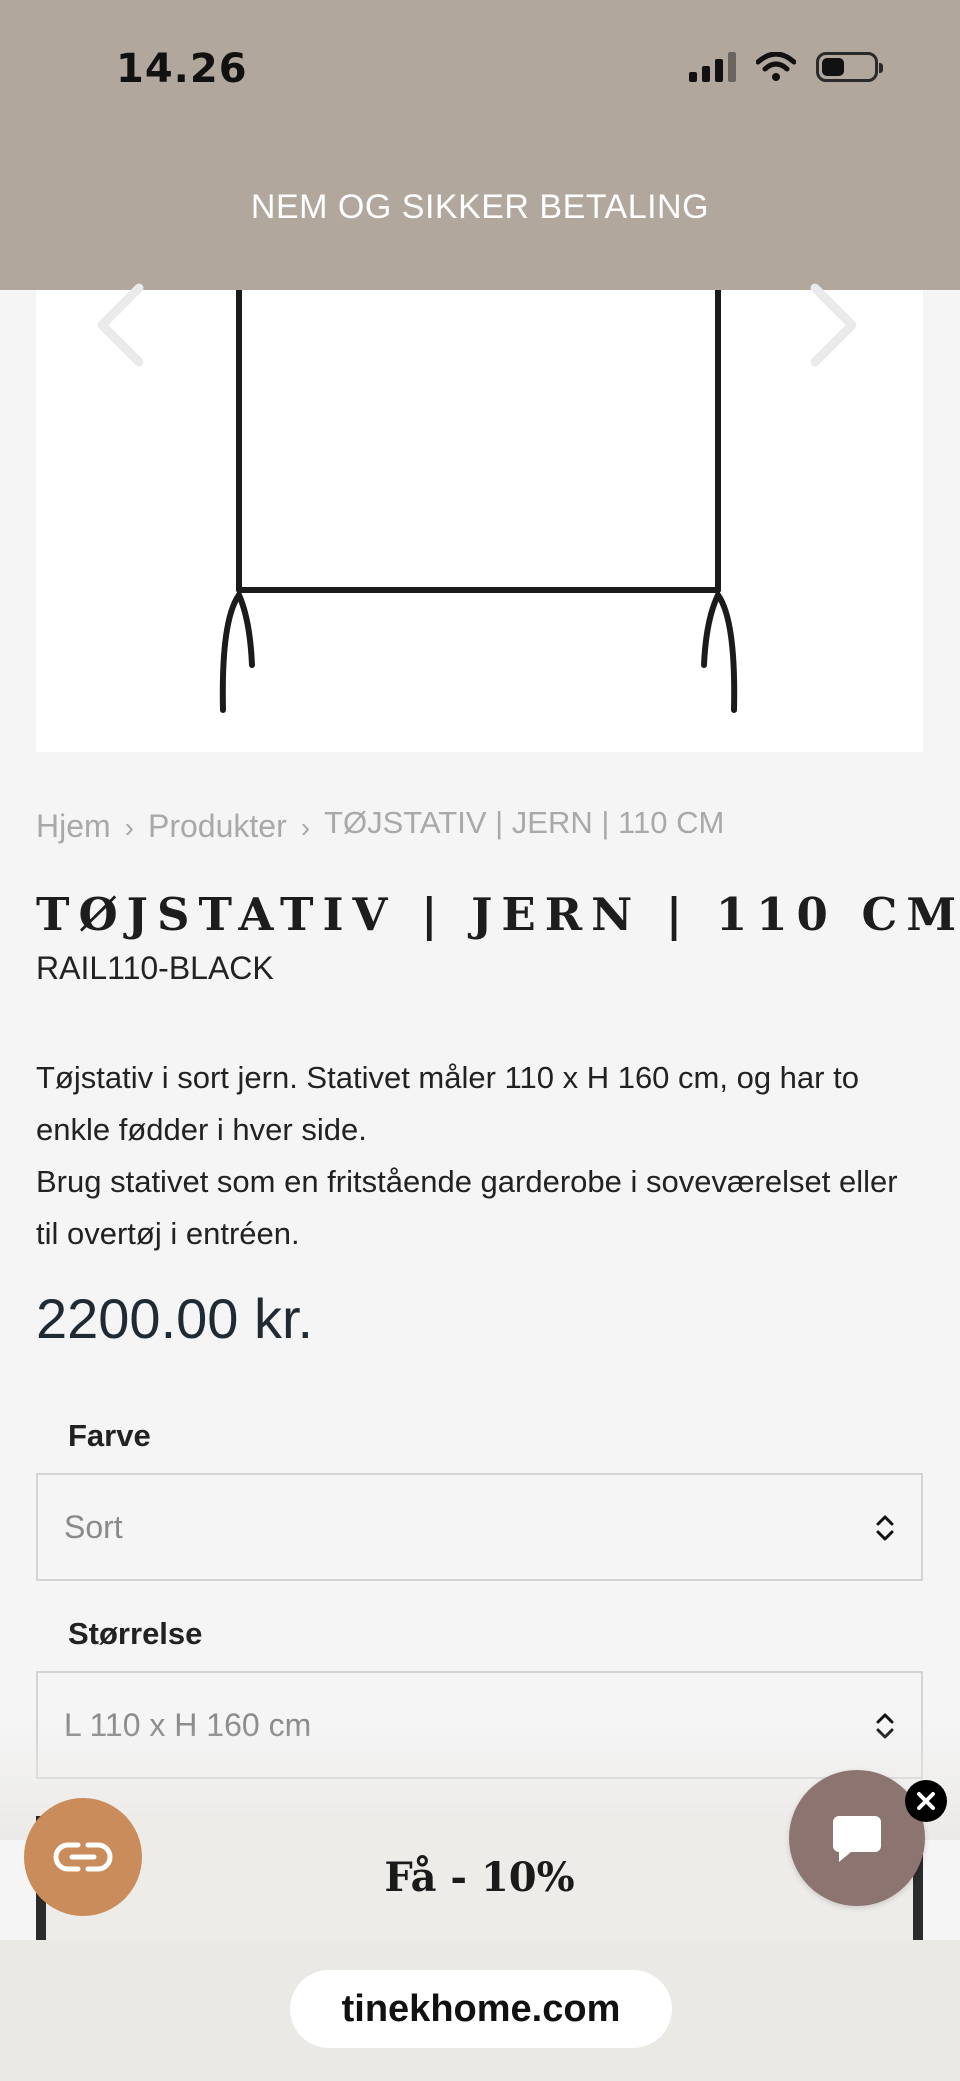 The height and width of the screenshot is (2081, 960). Describe the element at coordinates (119, 325) in the screenshot. I see `carousel-prev-button` at that location.